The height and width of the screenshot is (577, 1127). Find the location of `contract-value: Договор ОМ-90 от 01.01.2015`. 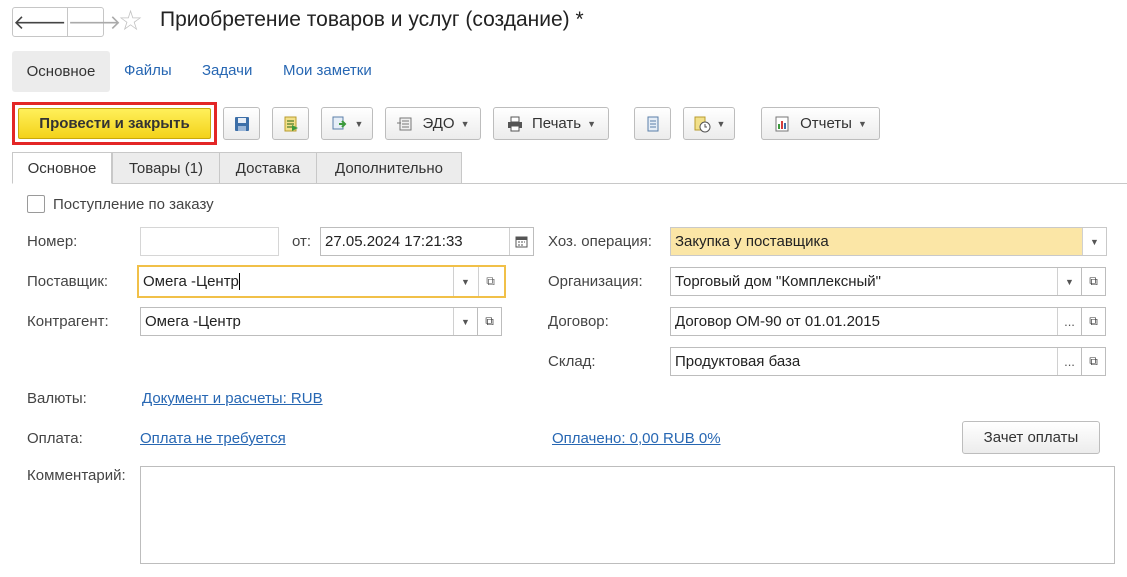

contract-value: Договор ОМ-90 от 01.01.2015 is located at coordinates (777, 321).